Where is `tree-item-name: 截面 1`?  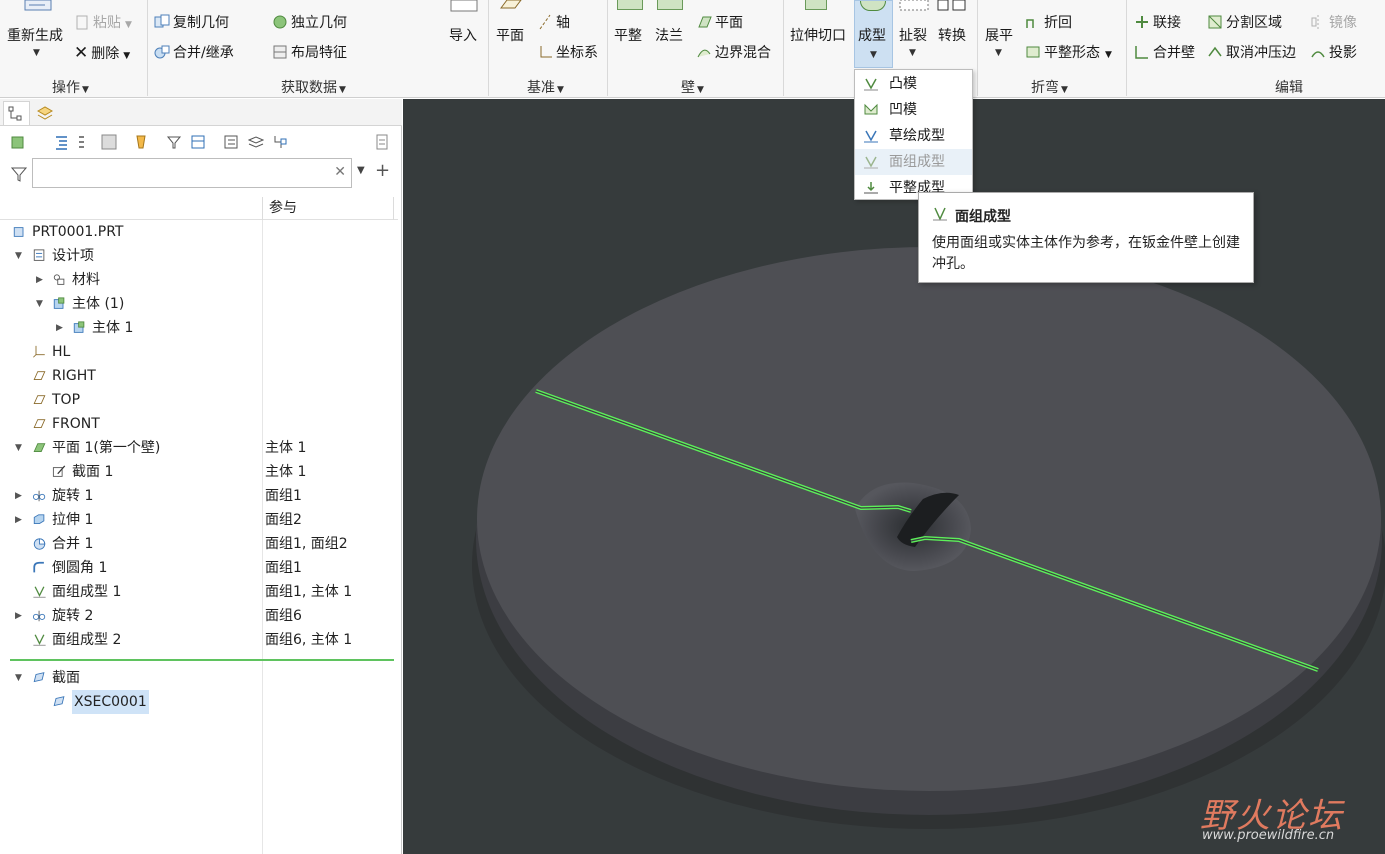
tree-item-name: 截面 1 is located at coordinates (92, 472).